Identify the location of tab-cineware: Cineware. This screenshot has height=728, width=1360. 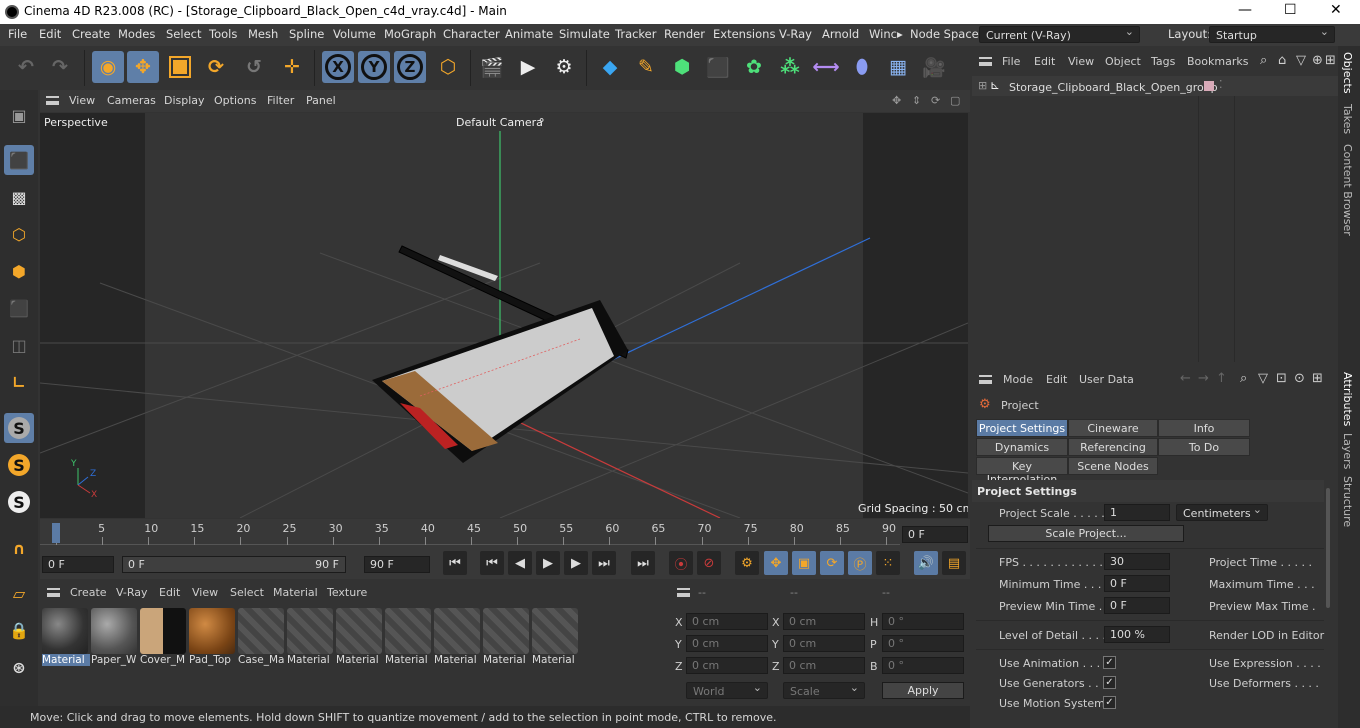
(1113, 428).